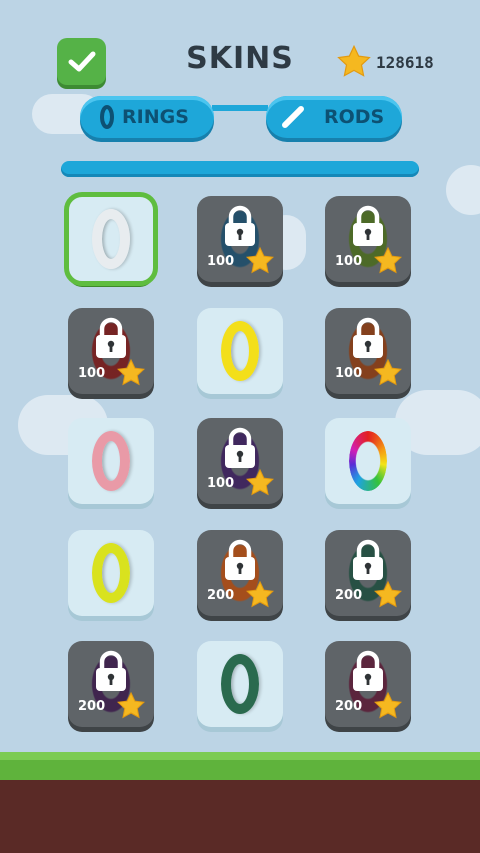 The image size is (480, 853). I want to click on tab-connector, so click(240, 108).